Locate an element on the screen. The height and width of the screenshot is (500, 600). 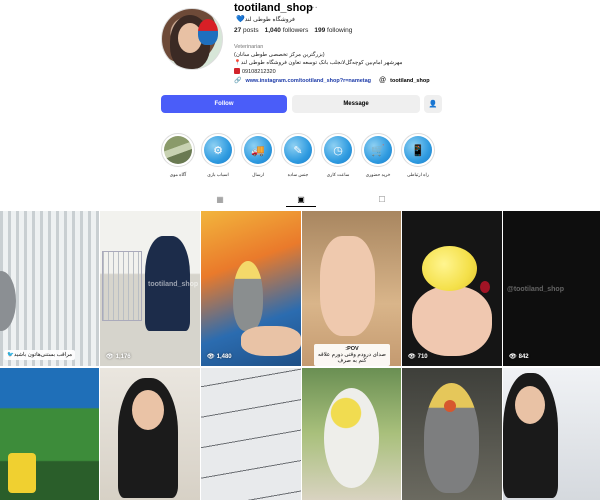
view-count: 👁 710 is located at coordinates (418, 357).